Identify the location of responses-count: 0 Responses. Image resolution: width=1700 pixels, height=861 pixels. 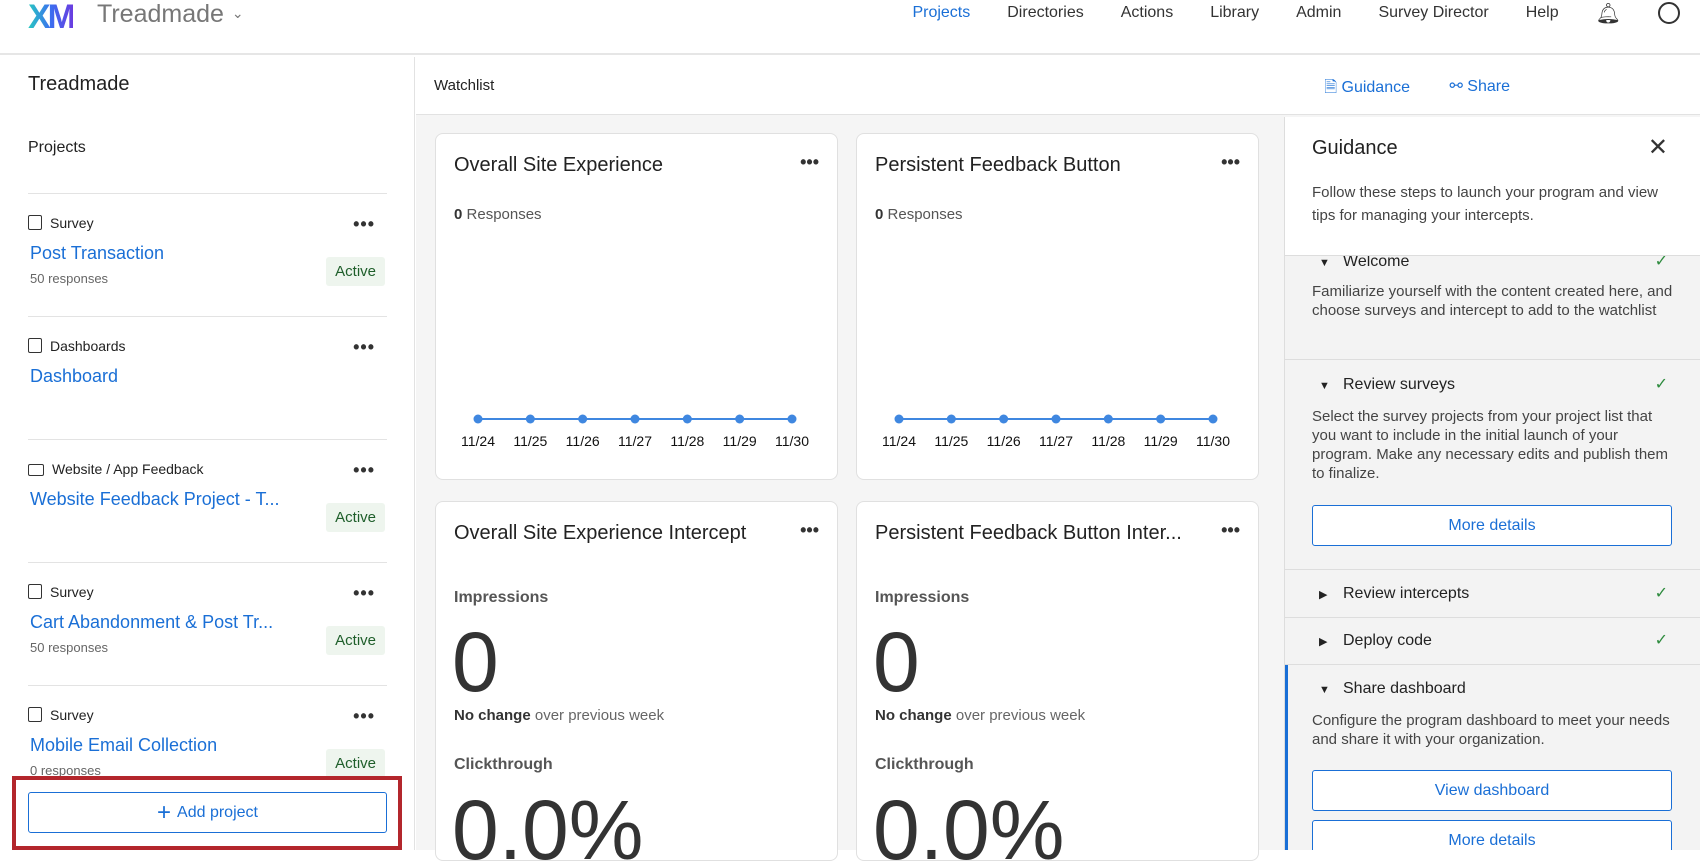
(919, 214).